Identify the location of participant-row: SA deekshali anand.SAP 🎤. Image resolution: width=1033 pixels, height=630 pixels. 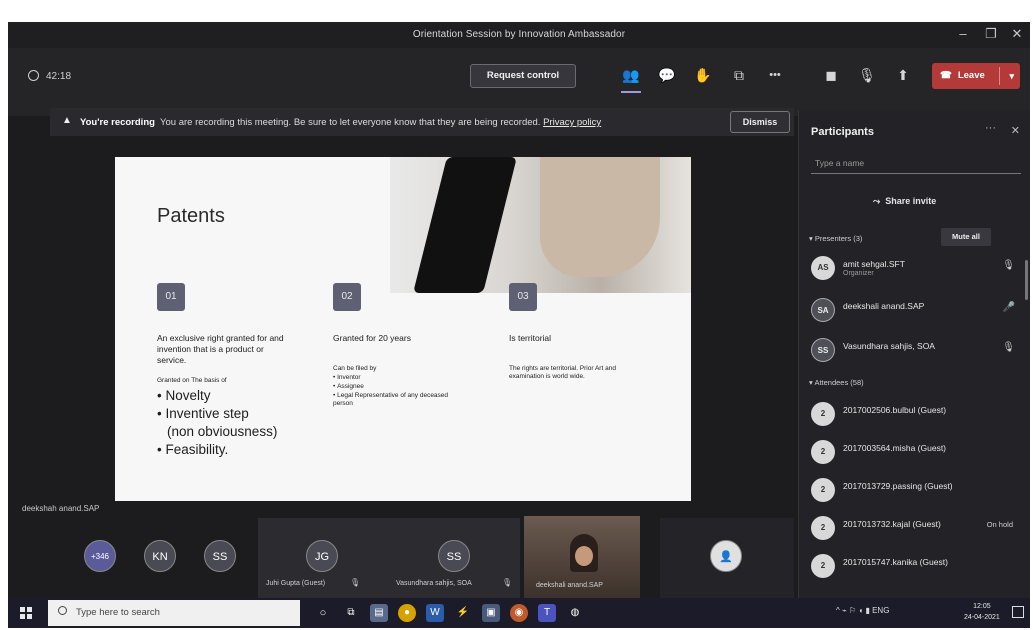
(917, 310).